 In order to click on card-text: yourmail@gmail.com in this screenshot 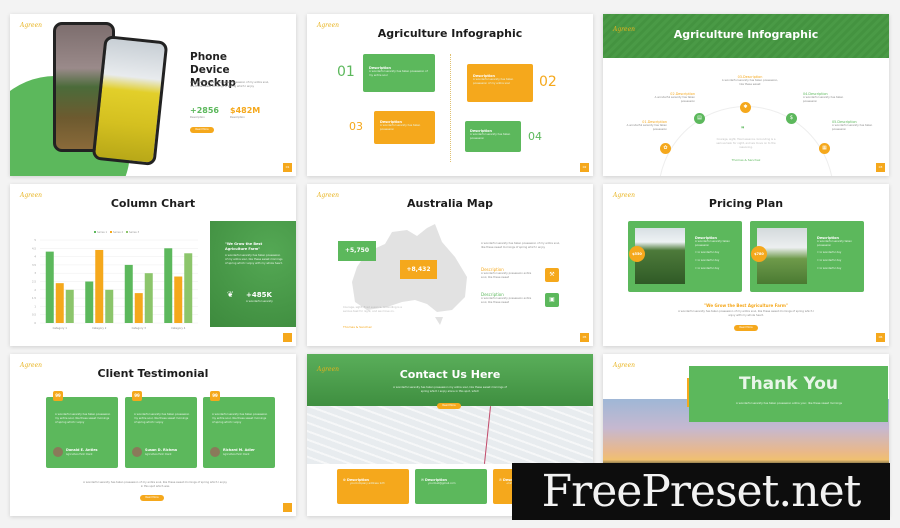, I will do `click(442, 483)`.